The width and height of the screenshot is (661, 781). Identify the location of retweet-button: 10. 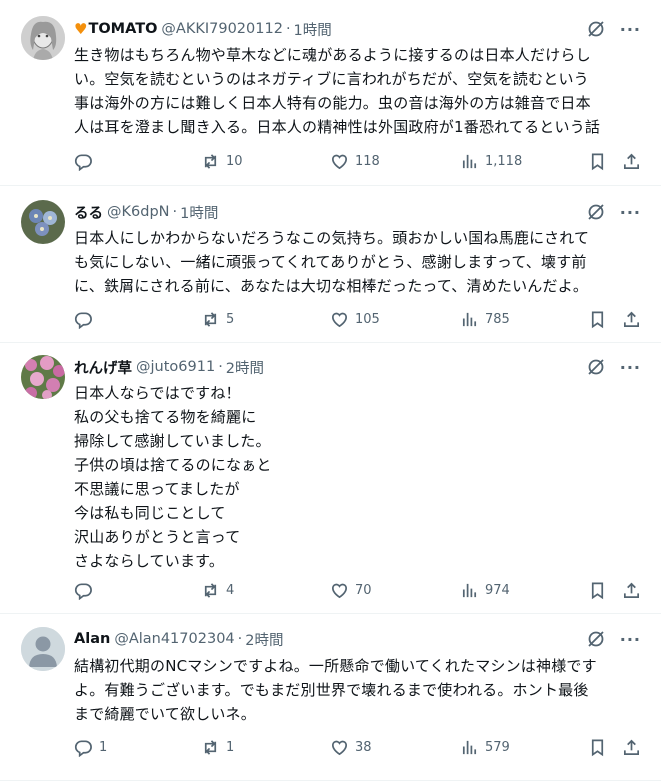
(222, 161).